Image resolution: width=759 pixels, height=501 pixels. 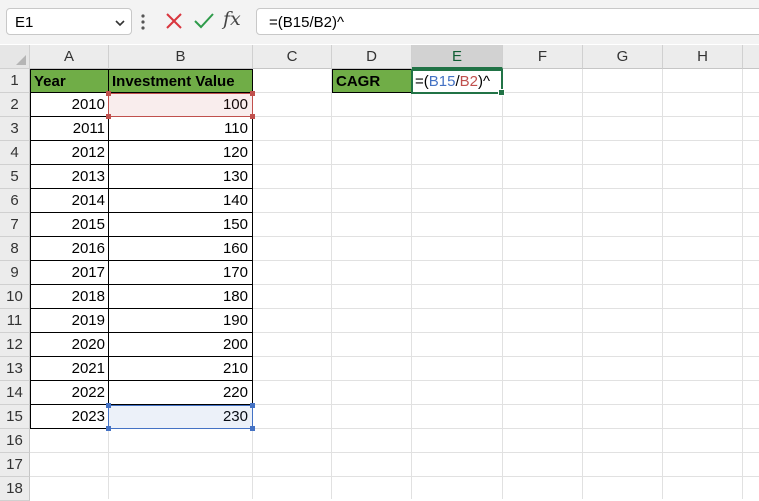 What do you see at coordinates (15, 249) in the screenshot?
I see `row-header-8: 8` at bounding box center [15, 249].